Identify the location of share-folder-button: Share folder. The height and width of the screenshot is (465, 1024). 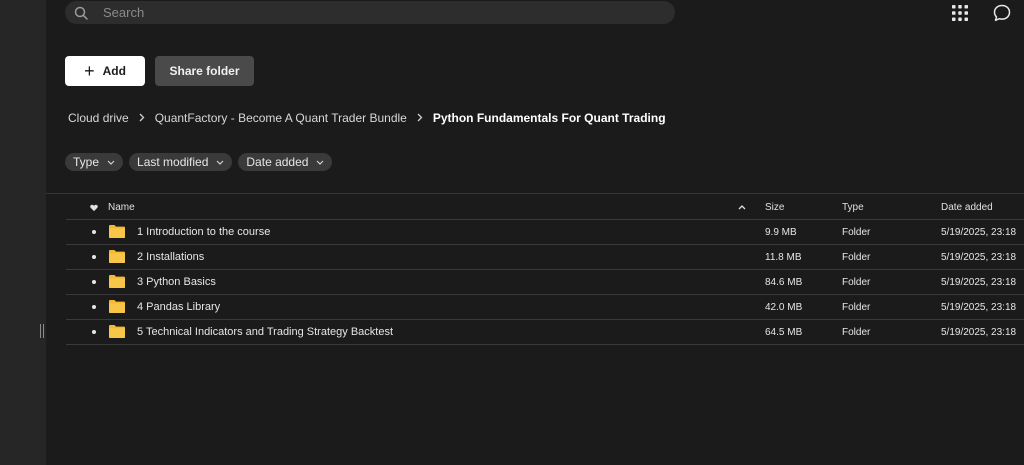
(204, 71).